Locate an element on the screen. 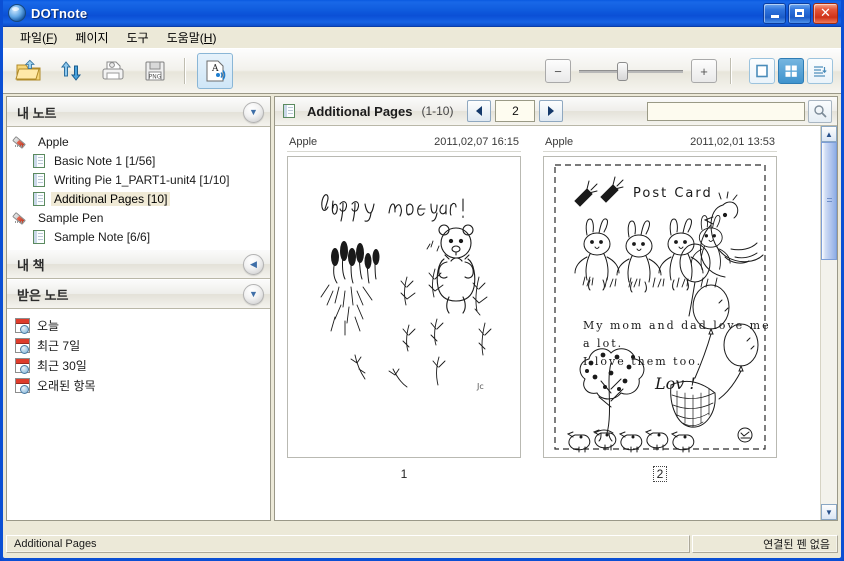 The image size is (844, 561). menu-file-label: 파일( is located at coordinates (33, 38).